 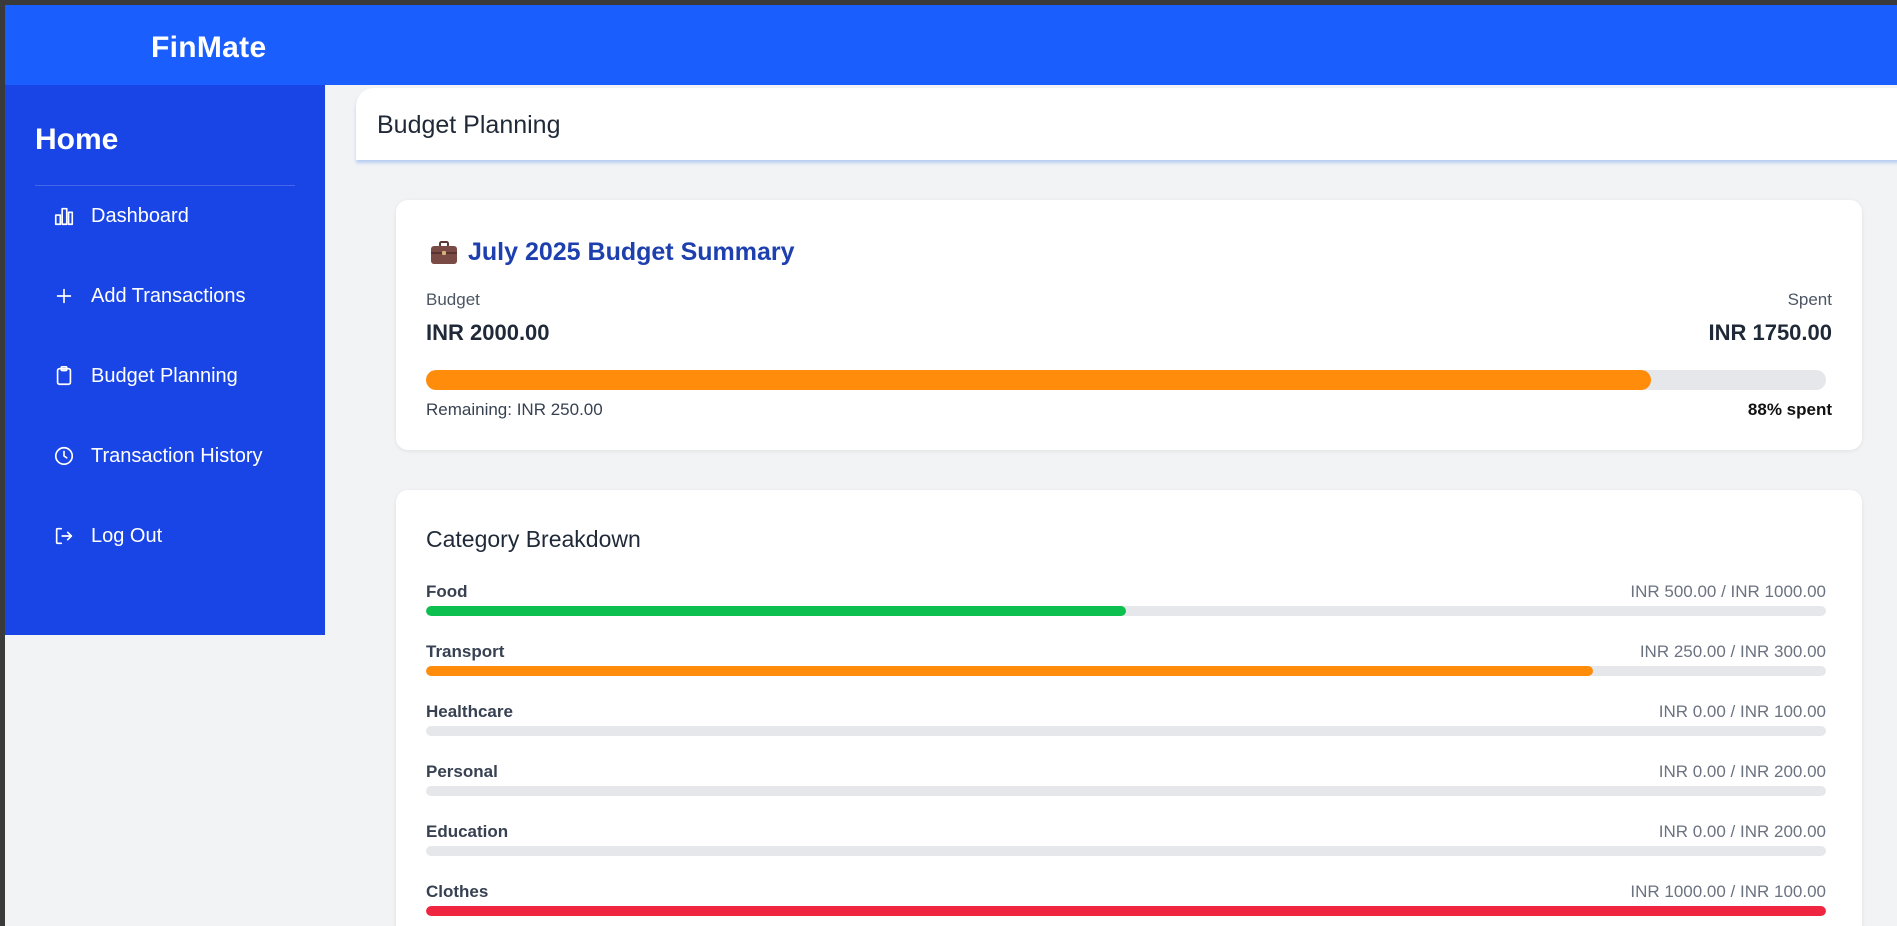 I want to click on category-amount: INR 0.00 / INR 100.00, so click(x=1742, y=711).